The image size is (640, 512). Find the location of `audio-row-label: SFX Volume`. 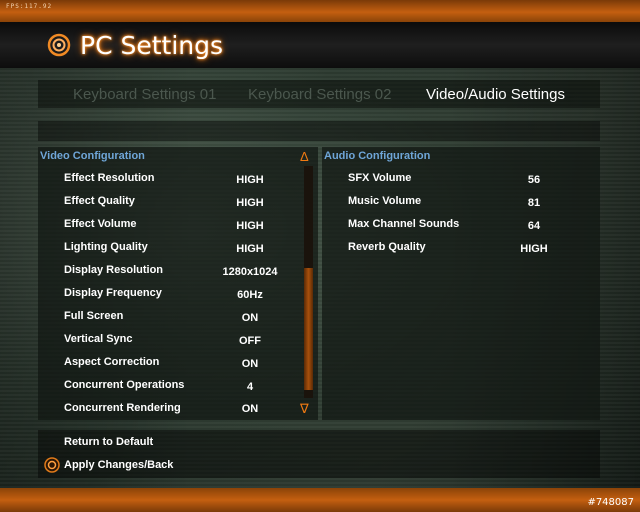

audio-row-label: SFX Volume is located at coordinates (379, 178).